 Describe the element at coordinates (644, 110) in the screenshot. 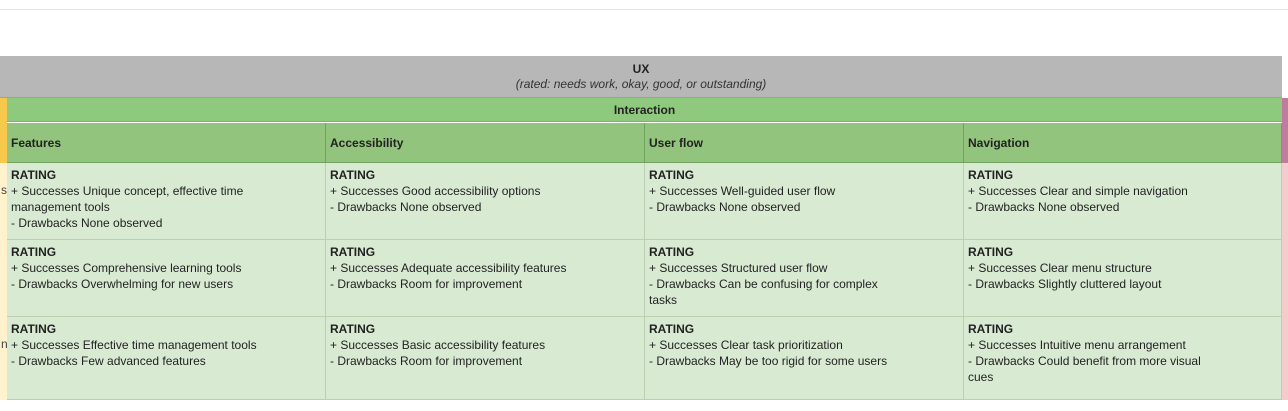

I see `interaction-header: Interaction` at that location.